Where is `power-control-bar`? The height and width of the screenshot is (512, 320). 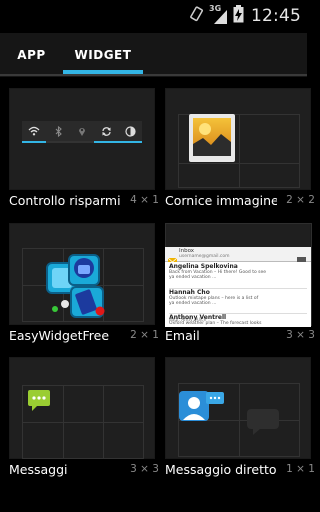 power-control-bar is located at coordinates (82, 131).